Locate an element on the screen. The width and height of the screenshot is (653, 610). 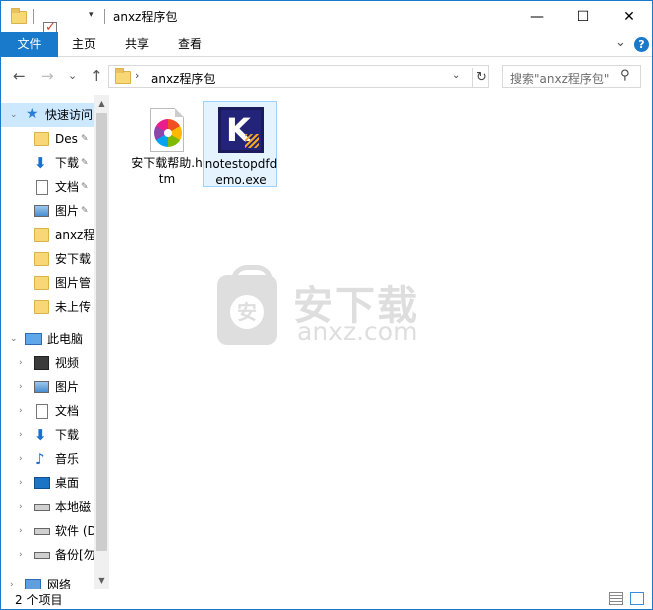
file-item-htm: 安下载帮助.htm is located at coordinates (167, 144).